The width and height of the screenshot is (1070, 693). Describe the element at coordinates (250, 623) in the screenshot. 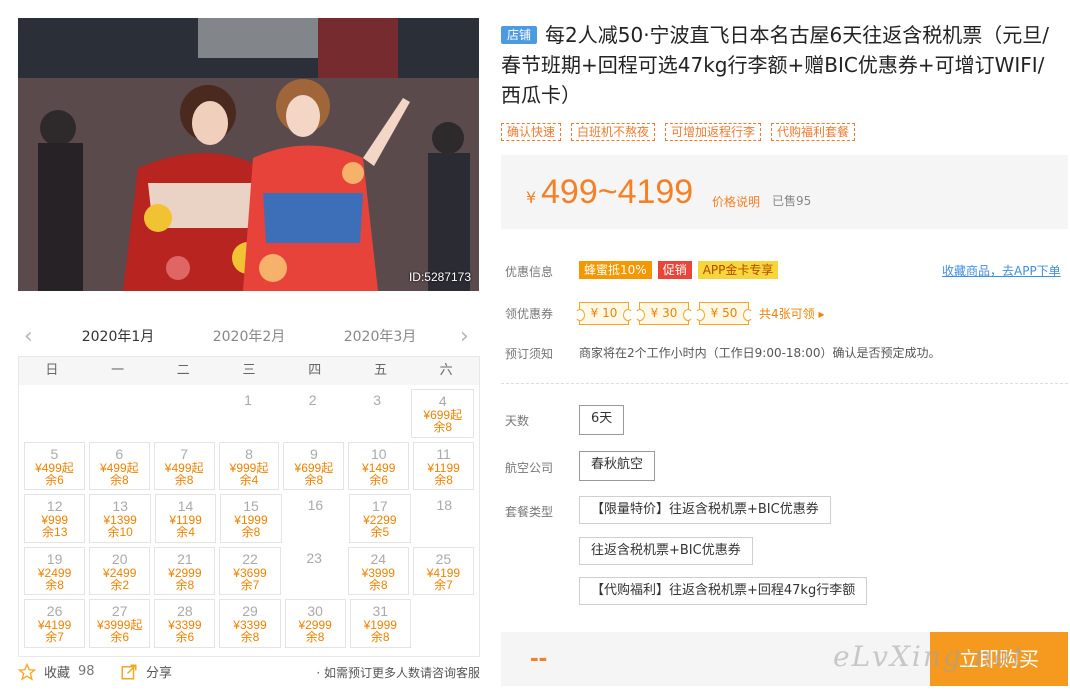

I see `calendar-day-29: 29 ¥3399 余8` at that location.